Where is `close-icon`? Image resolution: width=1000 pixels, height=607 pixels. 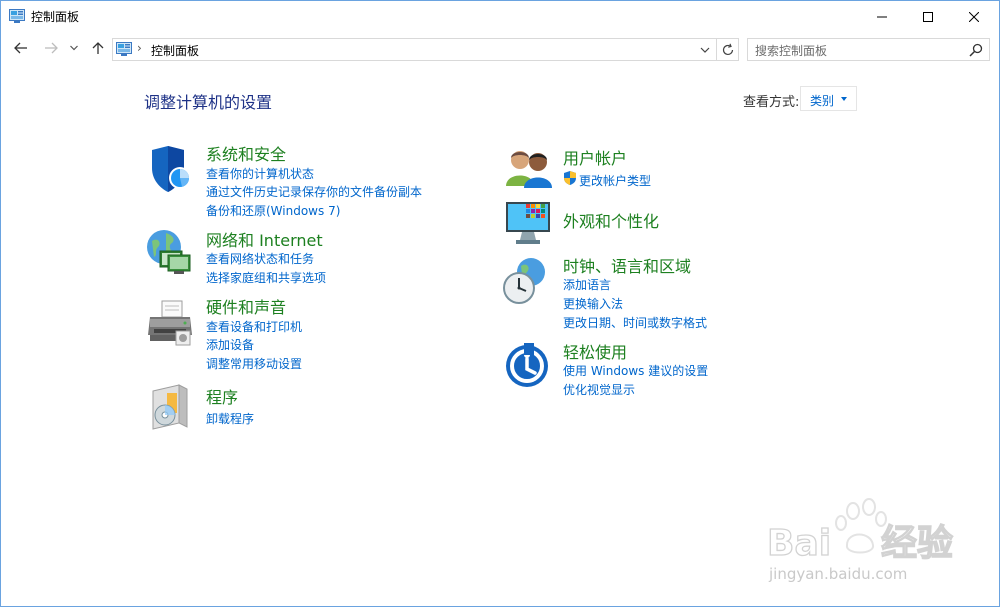 close-icon is located at coordinates (974, 16).